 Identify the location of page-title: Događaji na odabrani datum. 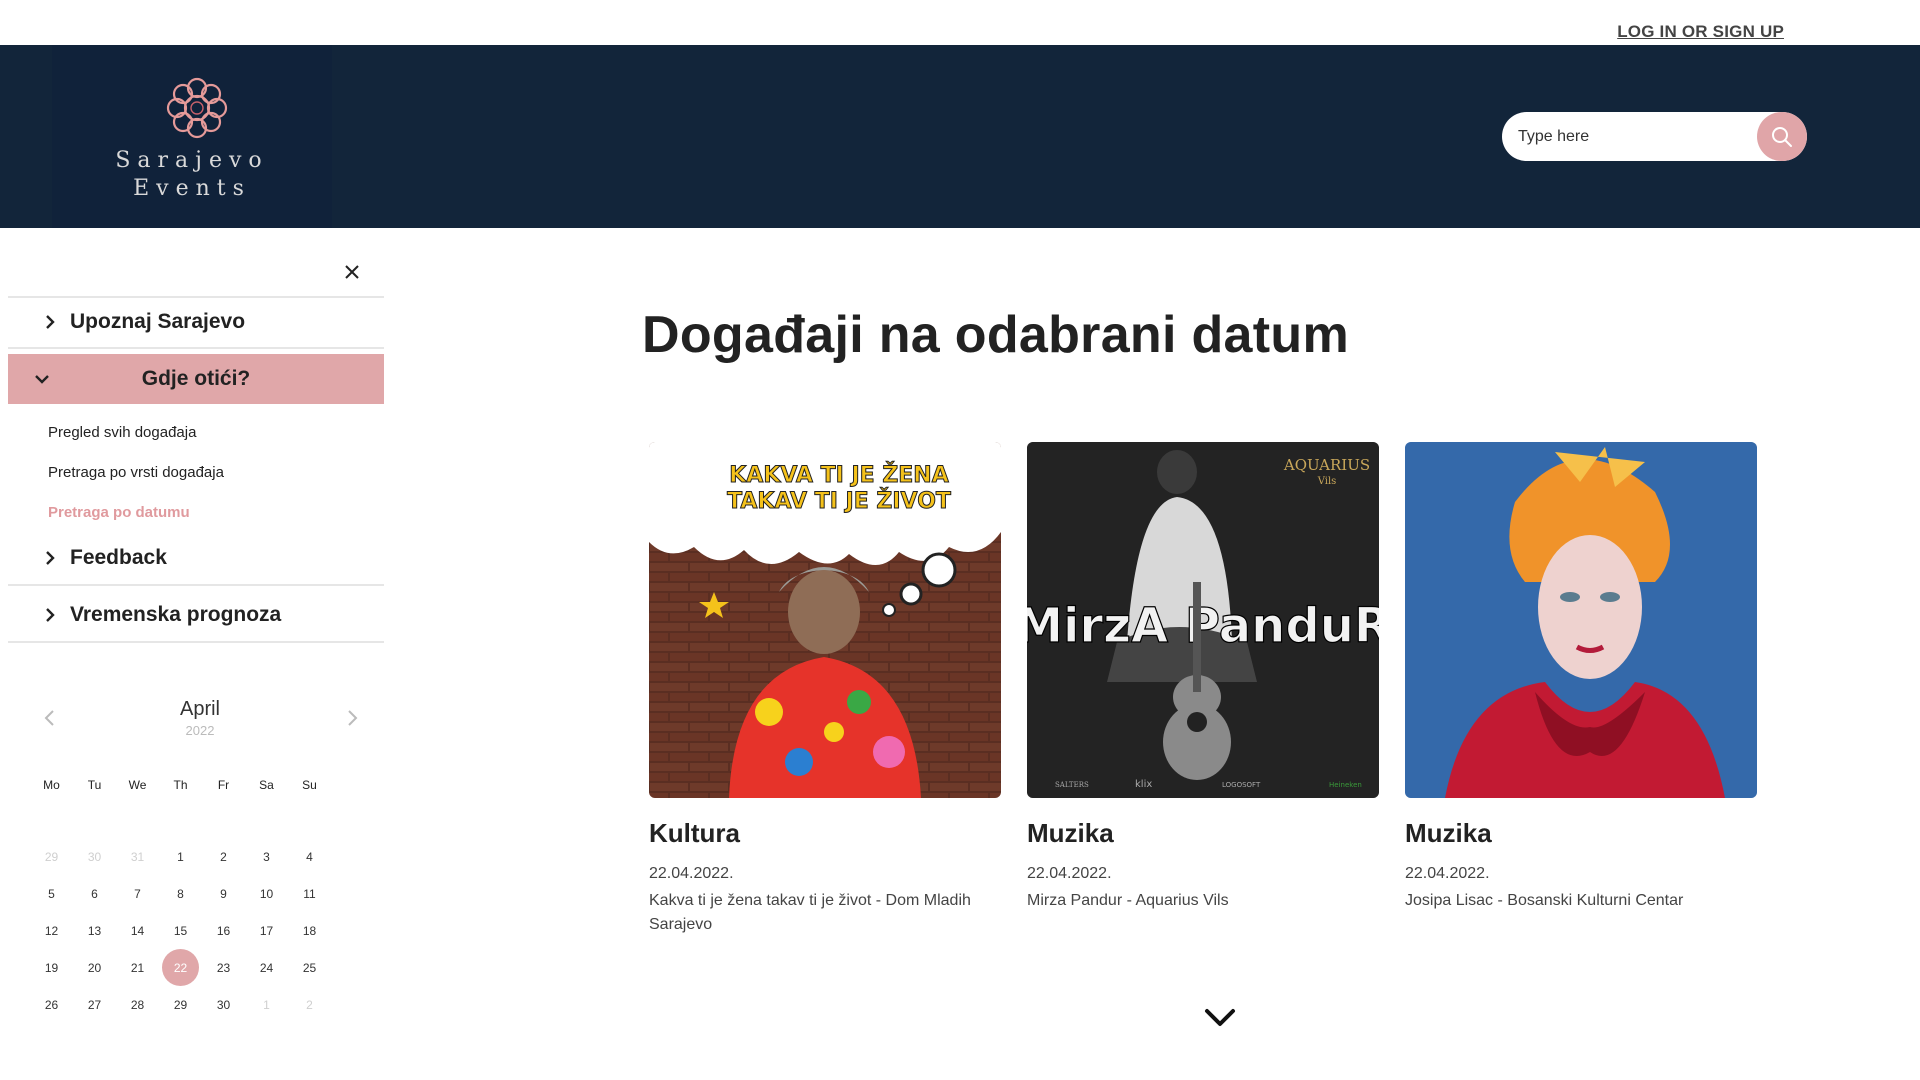
(995, 335).